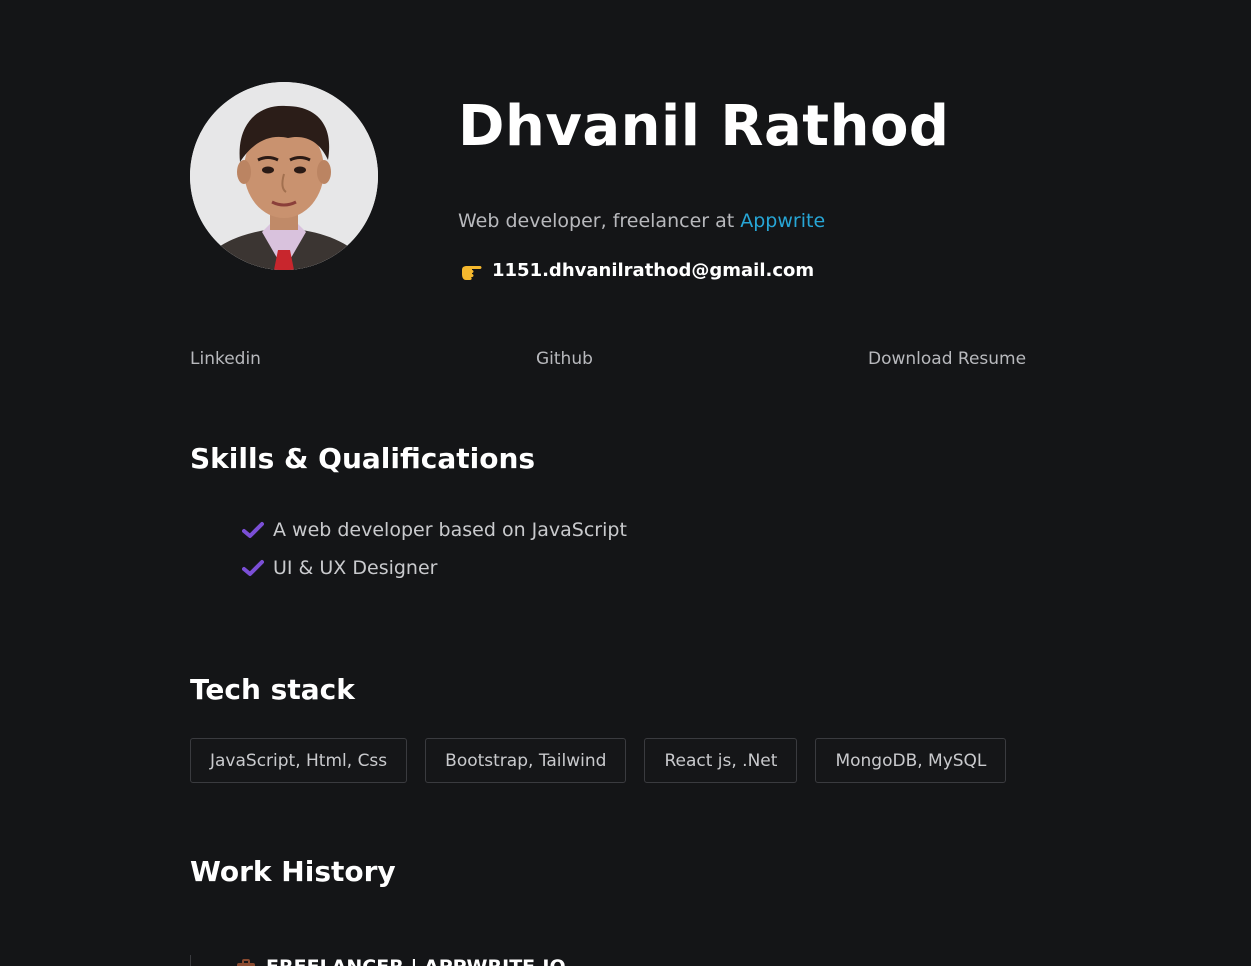 The image size is (1251, 966). I want to click on email-address: 1151.dhvanilrathod@gmail.com, so click(653, 271).